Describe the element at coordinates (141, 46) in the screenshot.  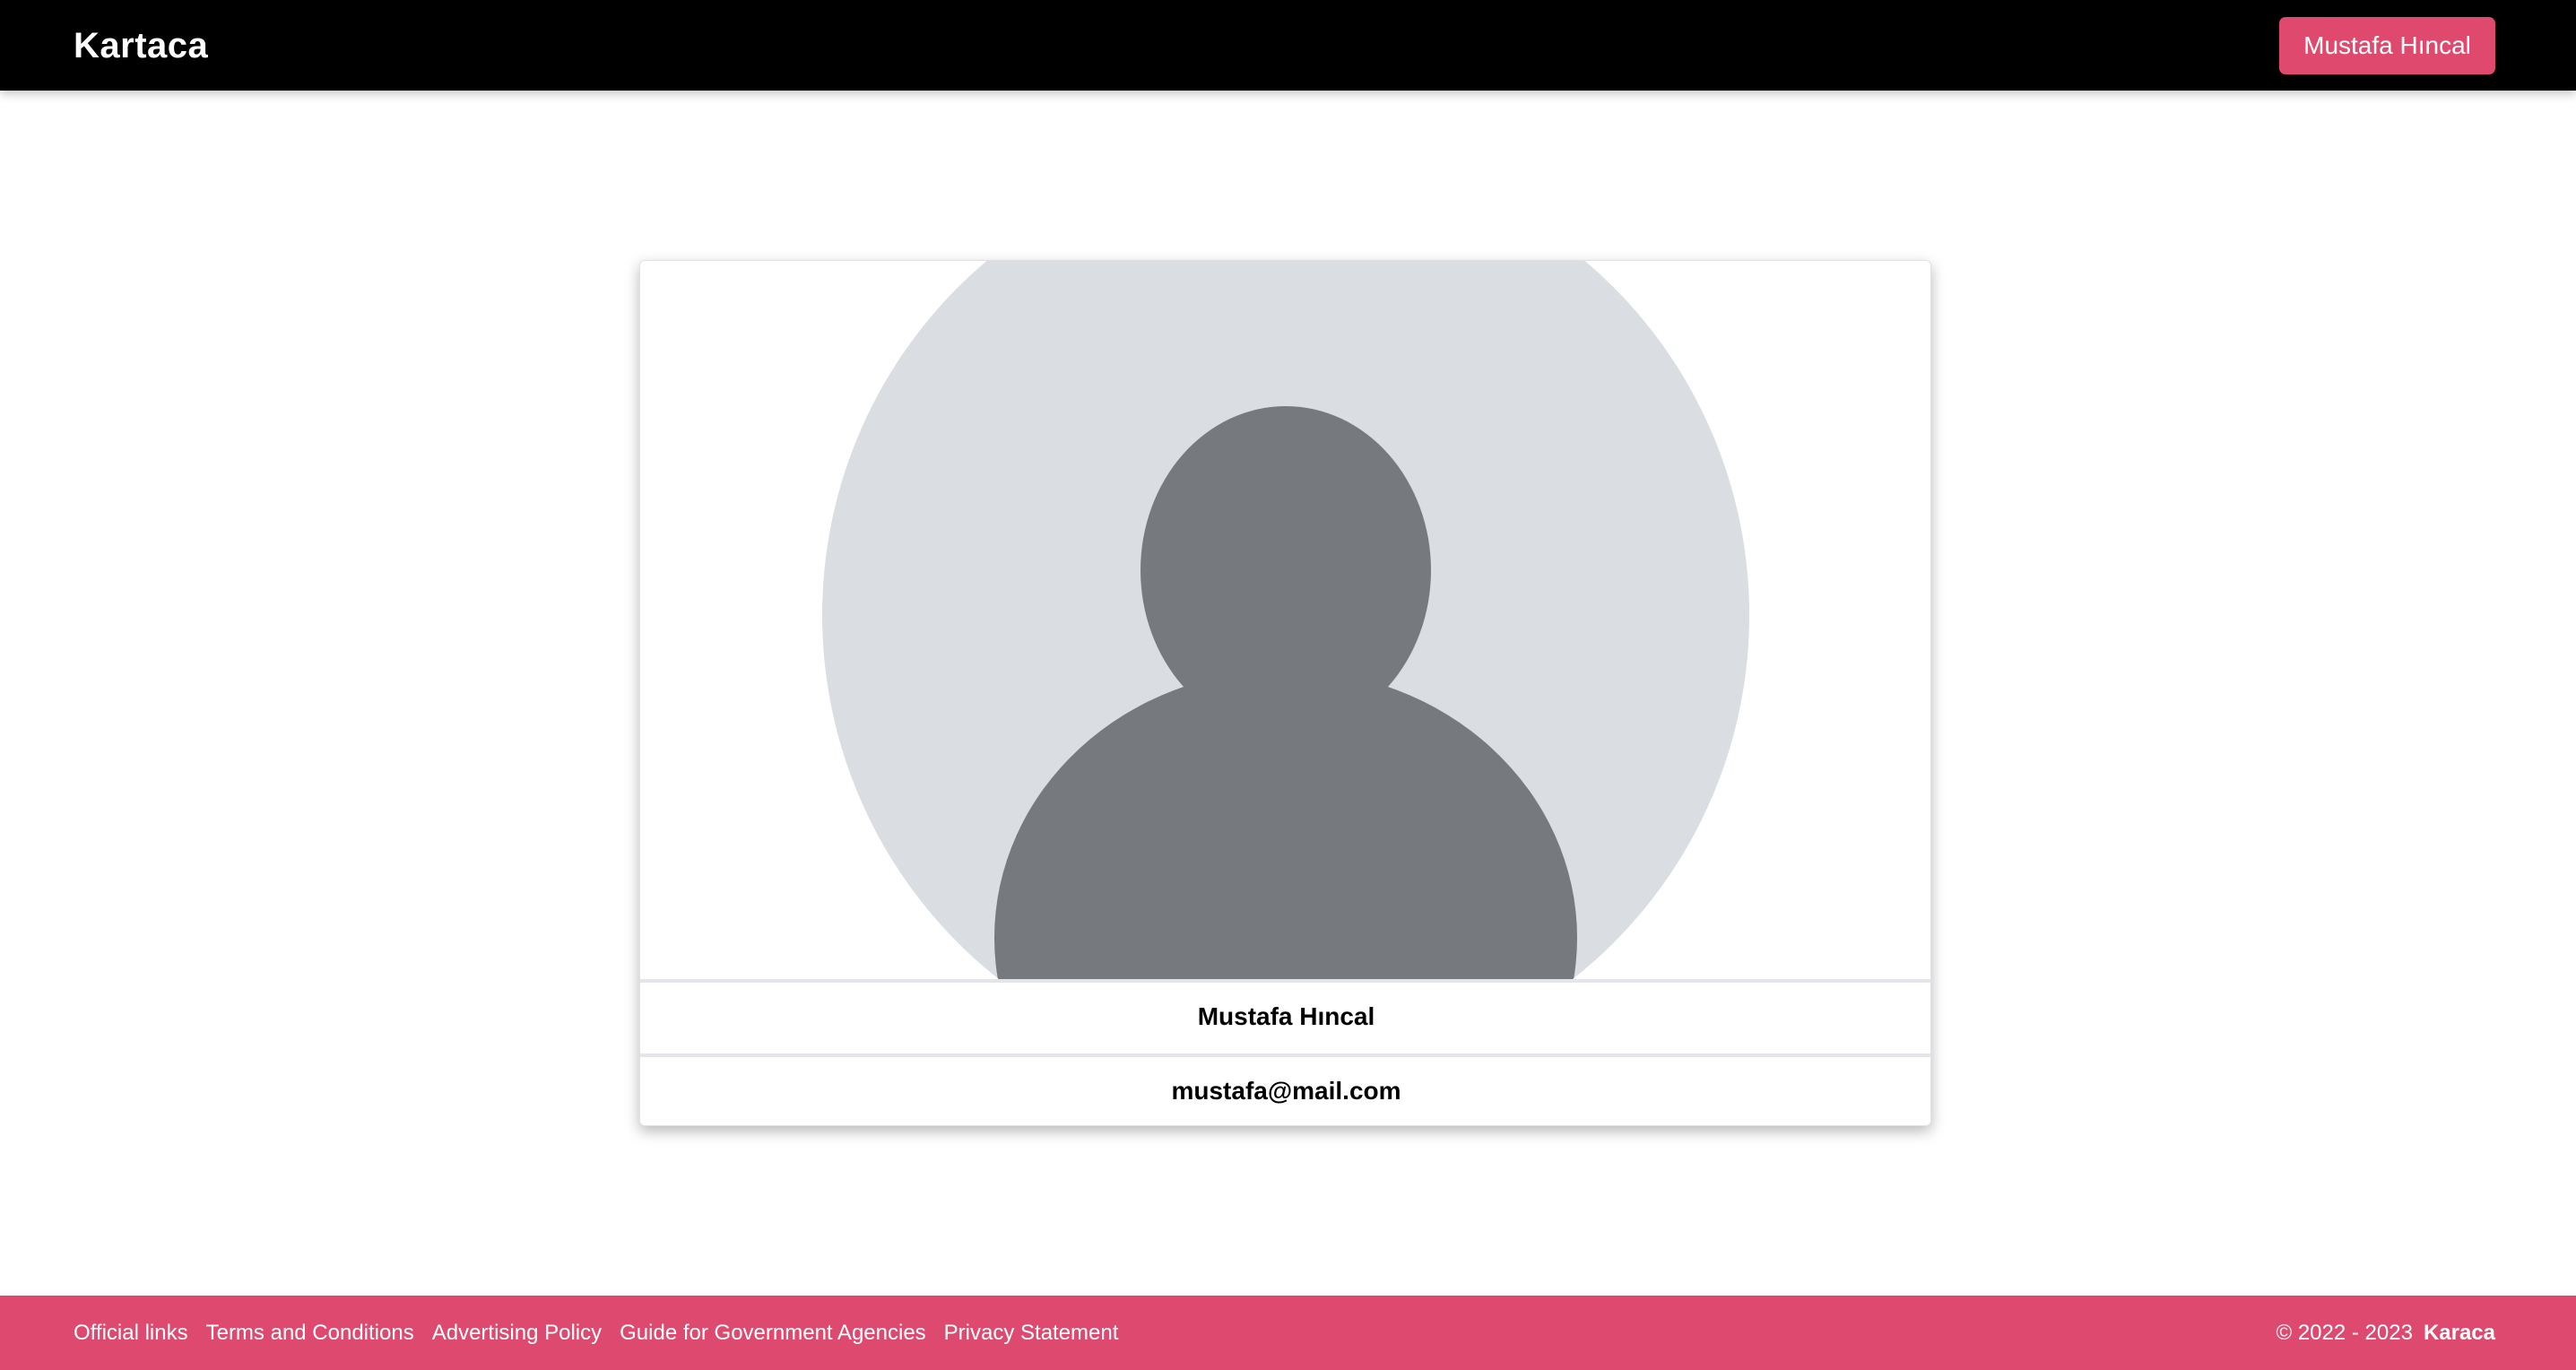
I see `brand-logo: Kartaca` at that location.